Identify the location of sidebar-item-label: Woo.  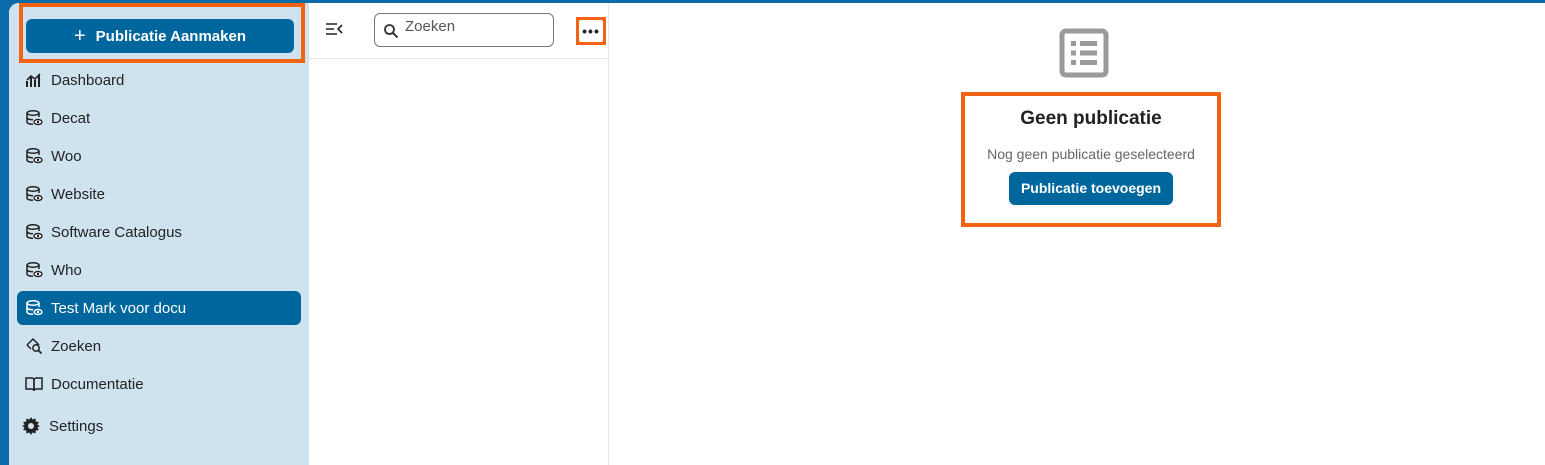
(66, 156).